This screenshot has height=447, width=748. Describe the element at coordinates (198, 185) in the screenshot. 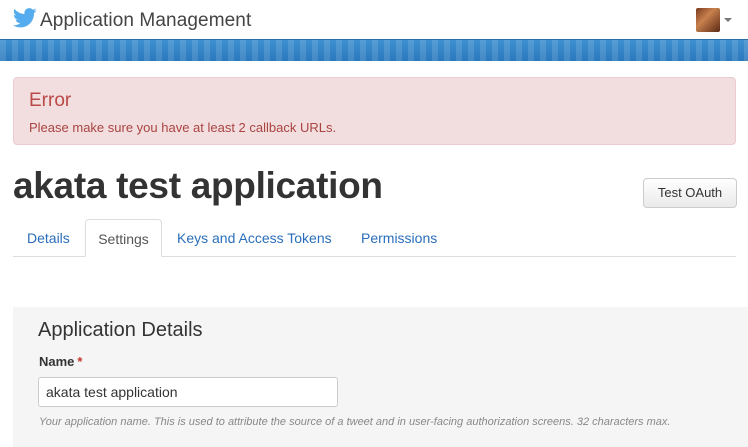

I see `page-title: akata test application` at that location.